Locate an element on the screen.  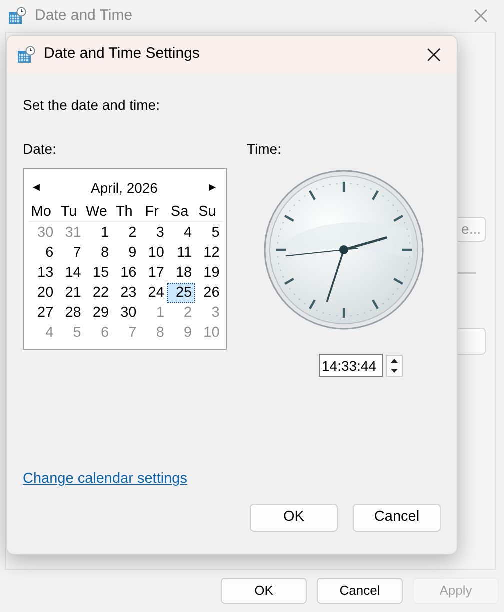
weekday-label: Tu is located at coordinates (70, 212).